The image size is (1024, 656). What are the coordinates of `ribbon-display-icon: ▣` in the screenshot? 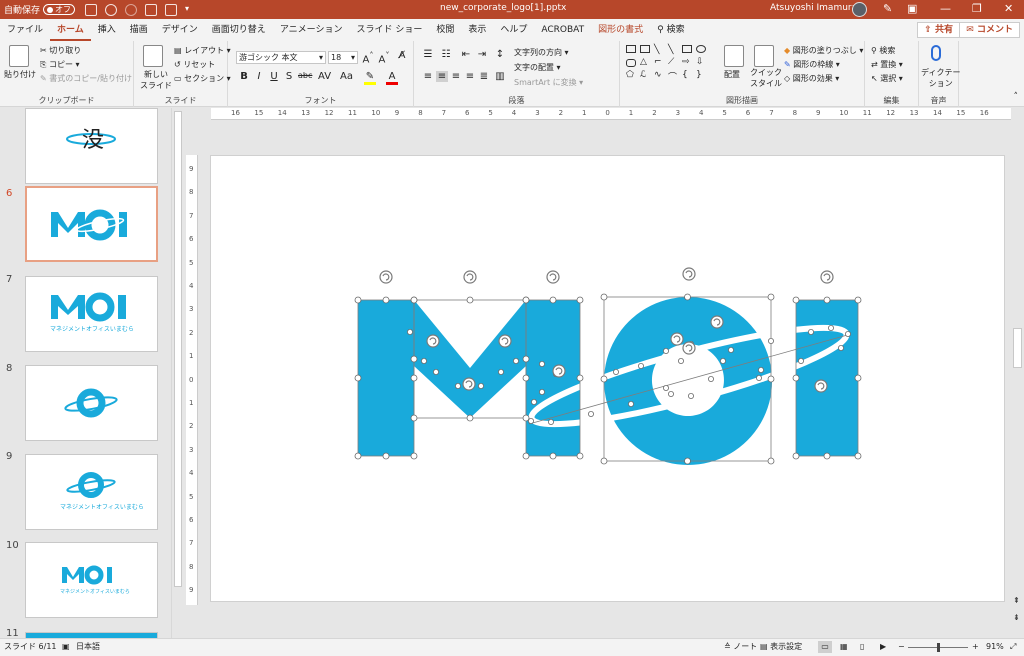 It's located at (912, 9).